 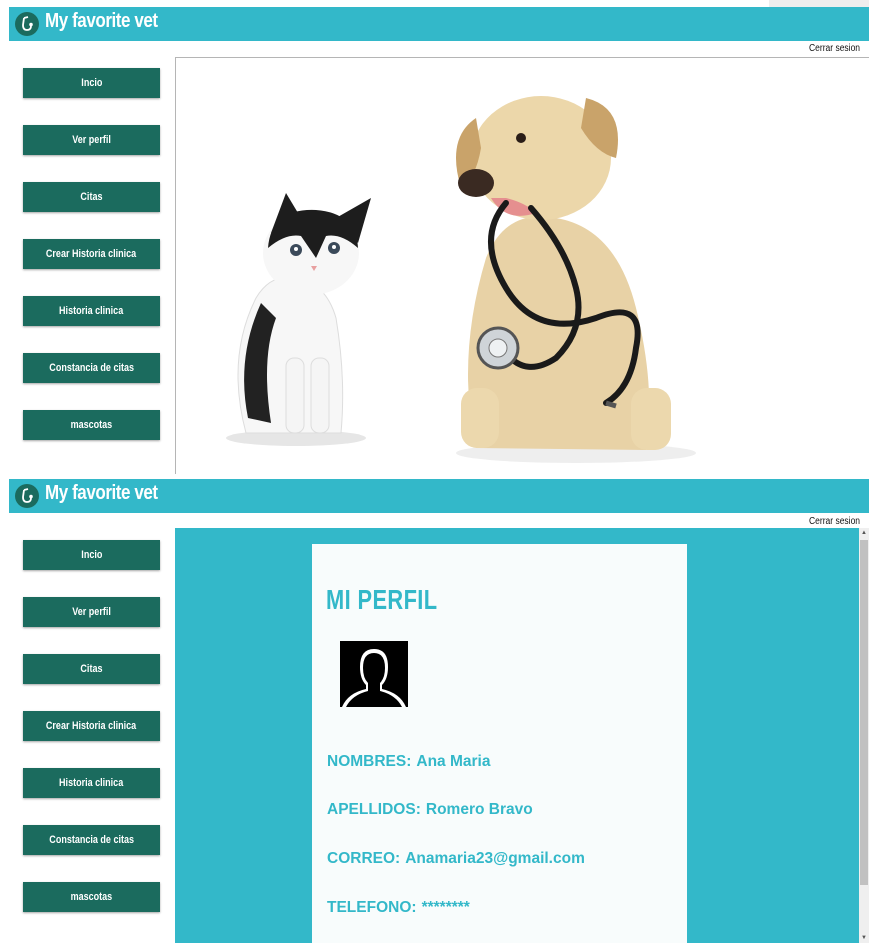 What do you see at coordinates (369, 761) in the screenshot?
I see `field-nombres-label: NOMBRES:` at bounding box center [369, 761].